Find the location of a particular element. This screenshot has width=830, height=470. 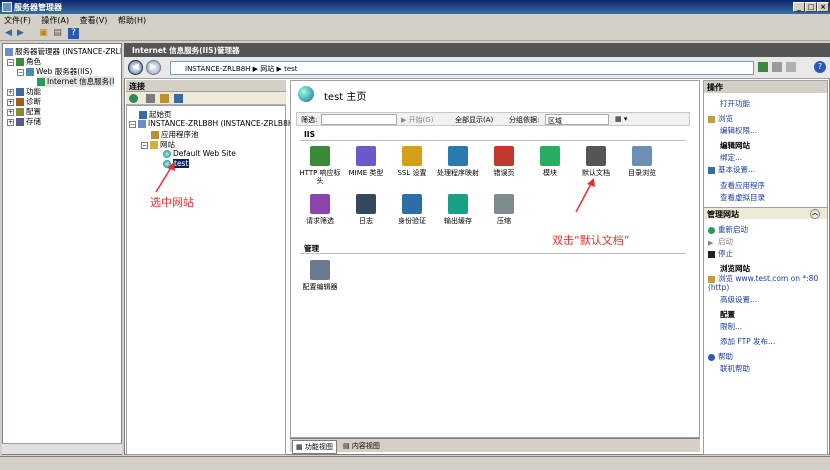

left-tree-scrollbar is located at coordinates (62, 448).